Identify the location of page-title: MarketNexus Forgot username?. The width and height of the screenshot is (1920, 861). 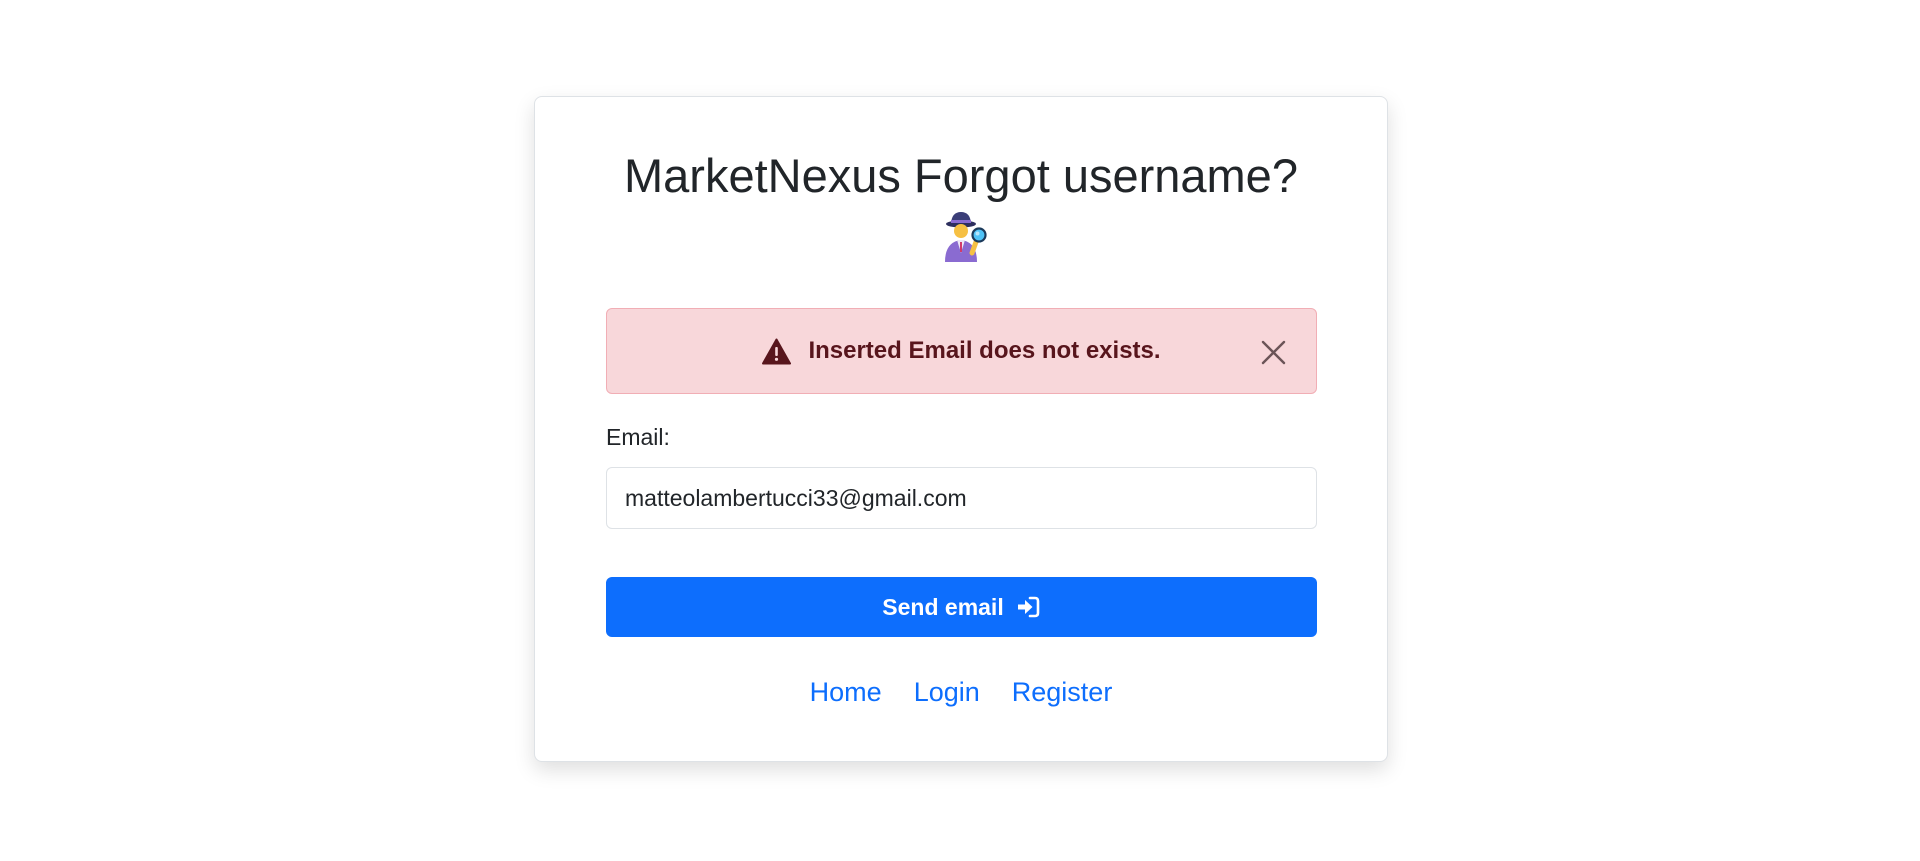
(961, 175).